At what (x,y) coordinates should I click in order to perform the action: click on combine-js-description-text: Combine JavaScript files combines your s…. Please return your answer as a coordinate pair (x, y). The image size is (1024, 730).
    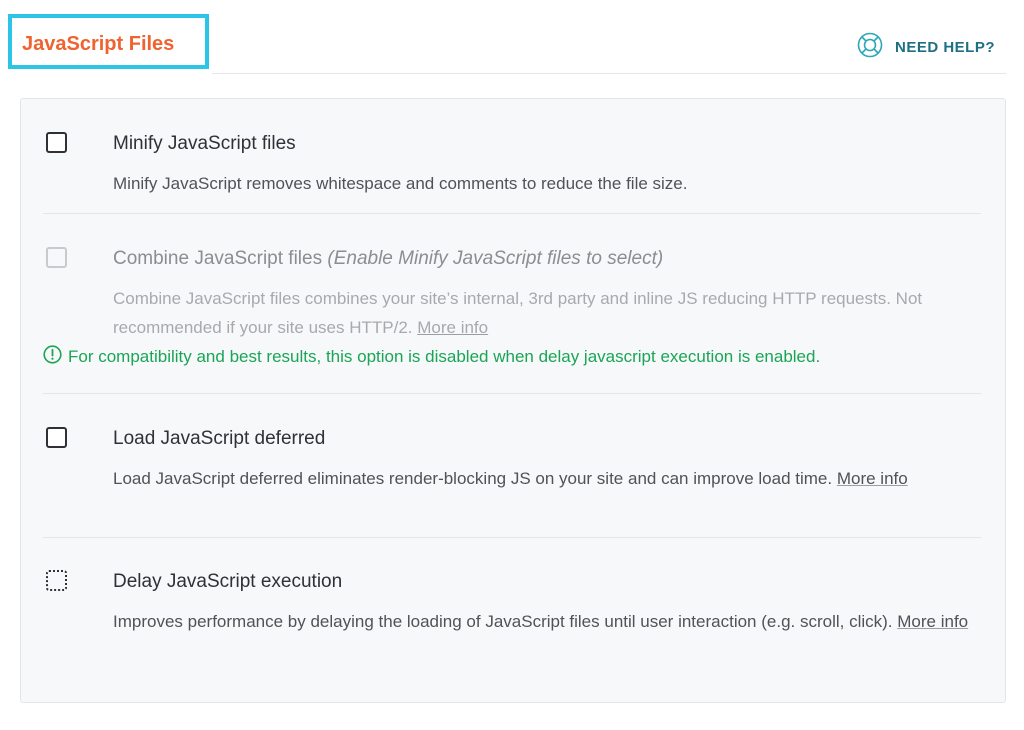
    Looking at the image, I should click on (518, 313).